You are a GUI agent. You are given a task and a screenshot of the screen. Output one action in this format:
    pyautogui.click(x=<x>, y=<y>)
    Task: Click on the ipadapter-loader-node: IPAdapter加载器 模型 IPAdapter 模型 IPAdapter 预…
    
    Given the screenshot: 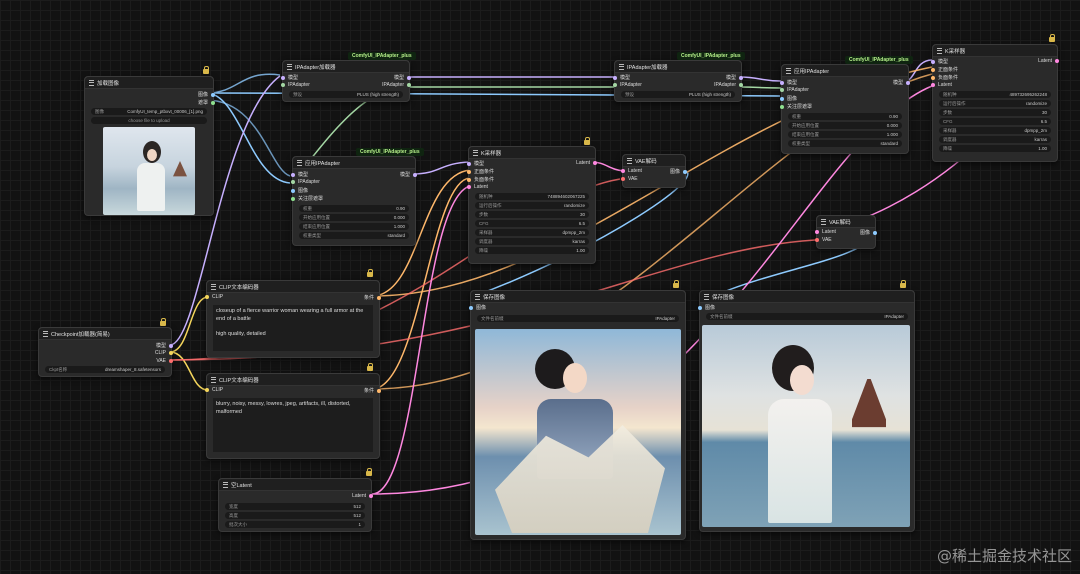 What is the action you would take?
    pyautogui.click(x=346, y=81)
    